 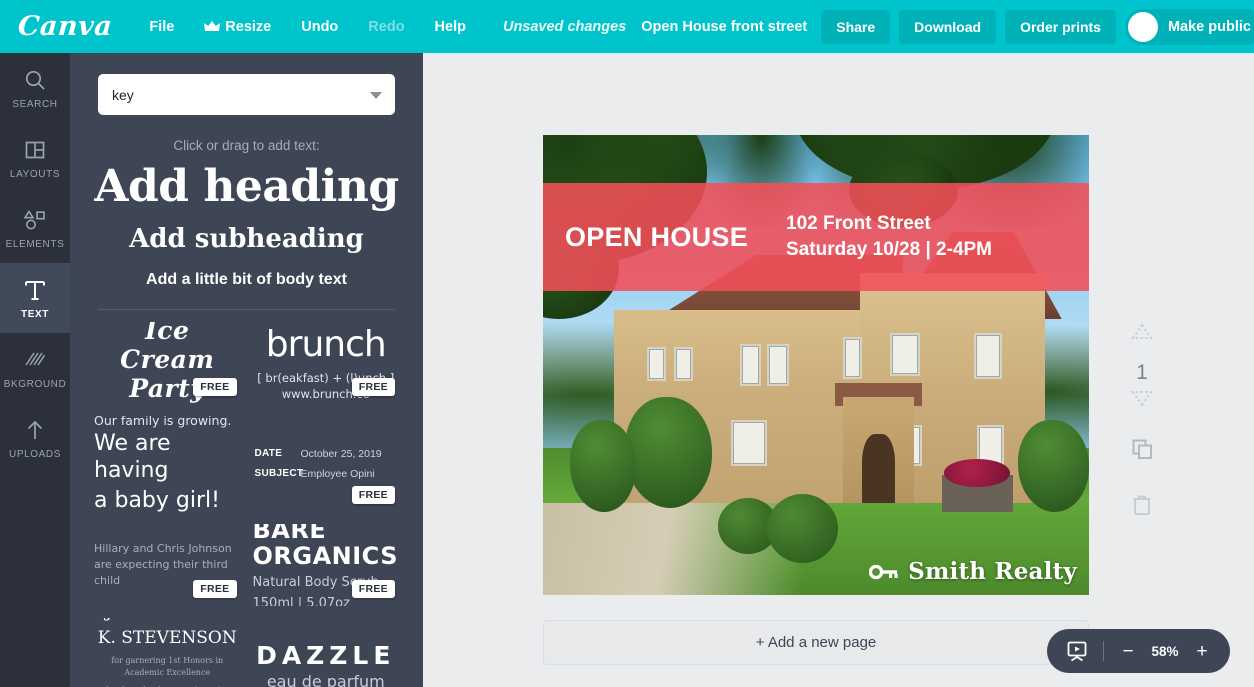 I want to click on memo-key: DATE, so click(x=268, y=454).